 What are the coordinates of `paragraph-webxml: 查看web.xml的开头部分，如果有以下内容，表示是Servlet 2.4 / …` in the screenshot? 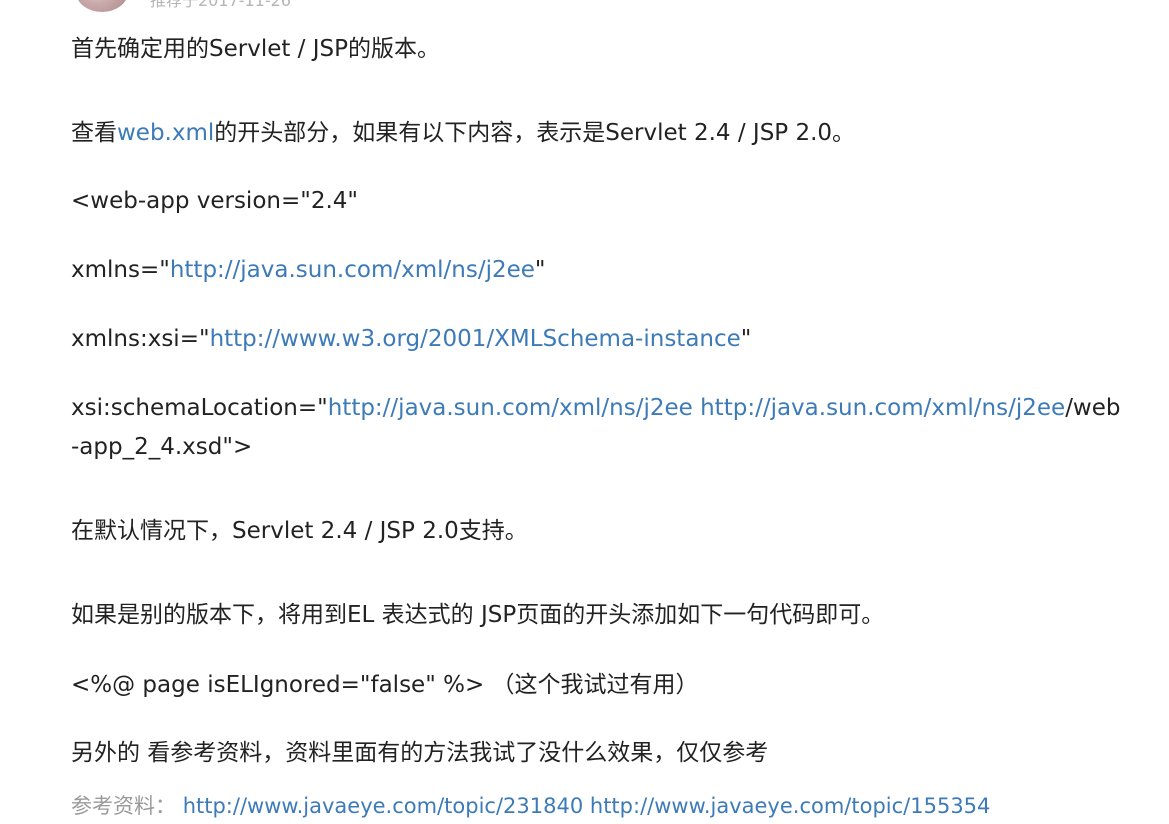 It's located at (463, 133).